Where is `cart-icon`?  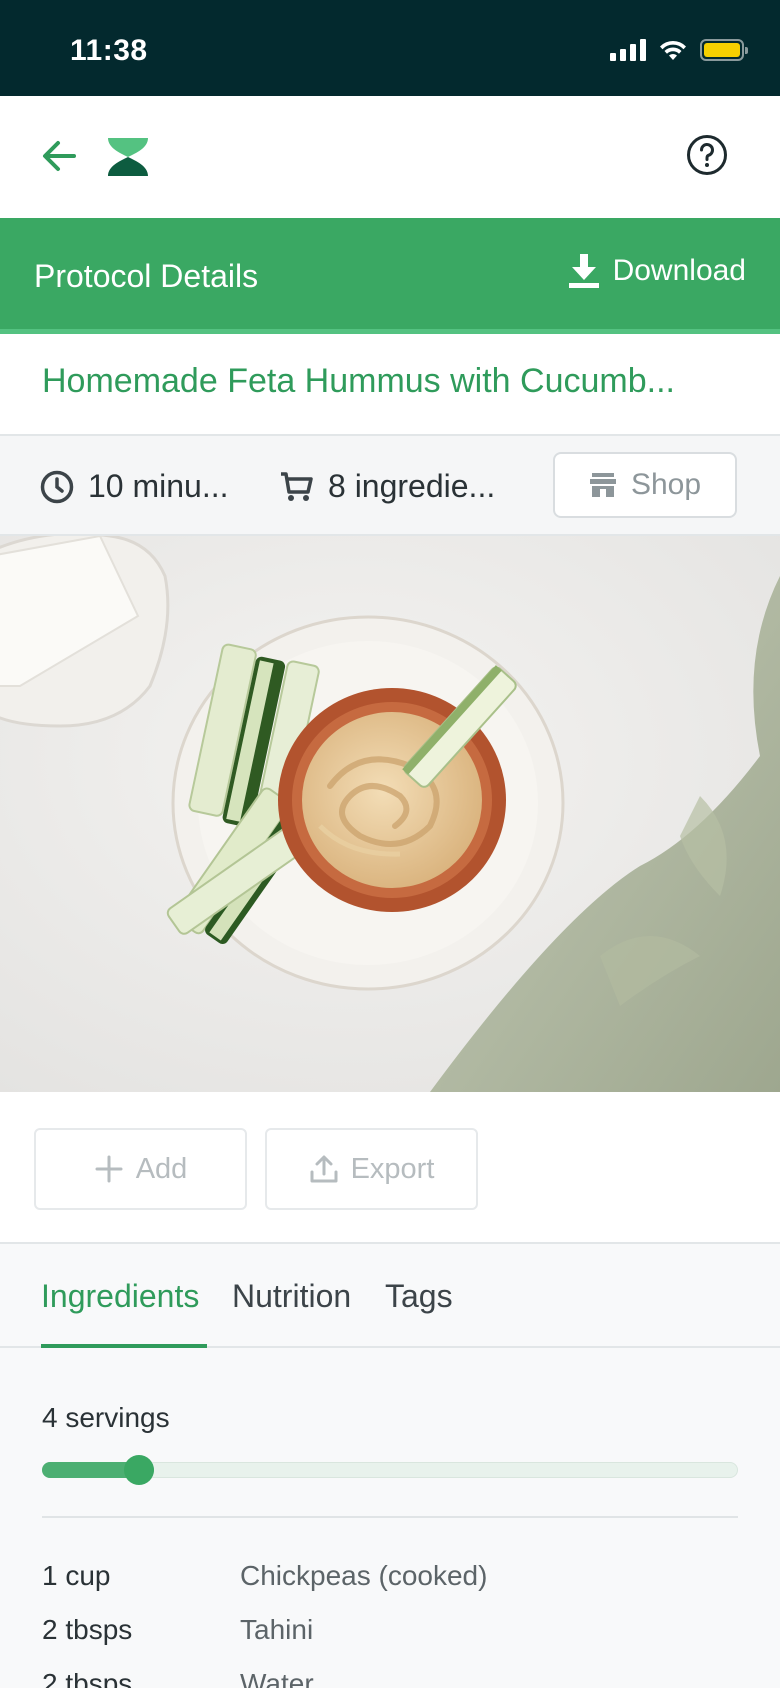 cart-icon is located at coordinates (297, 486).